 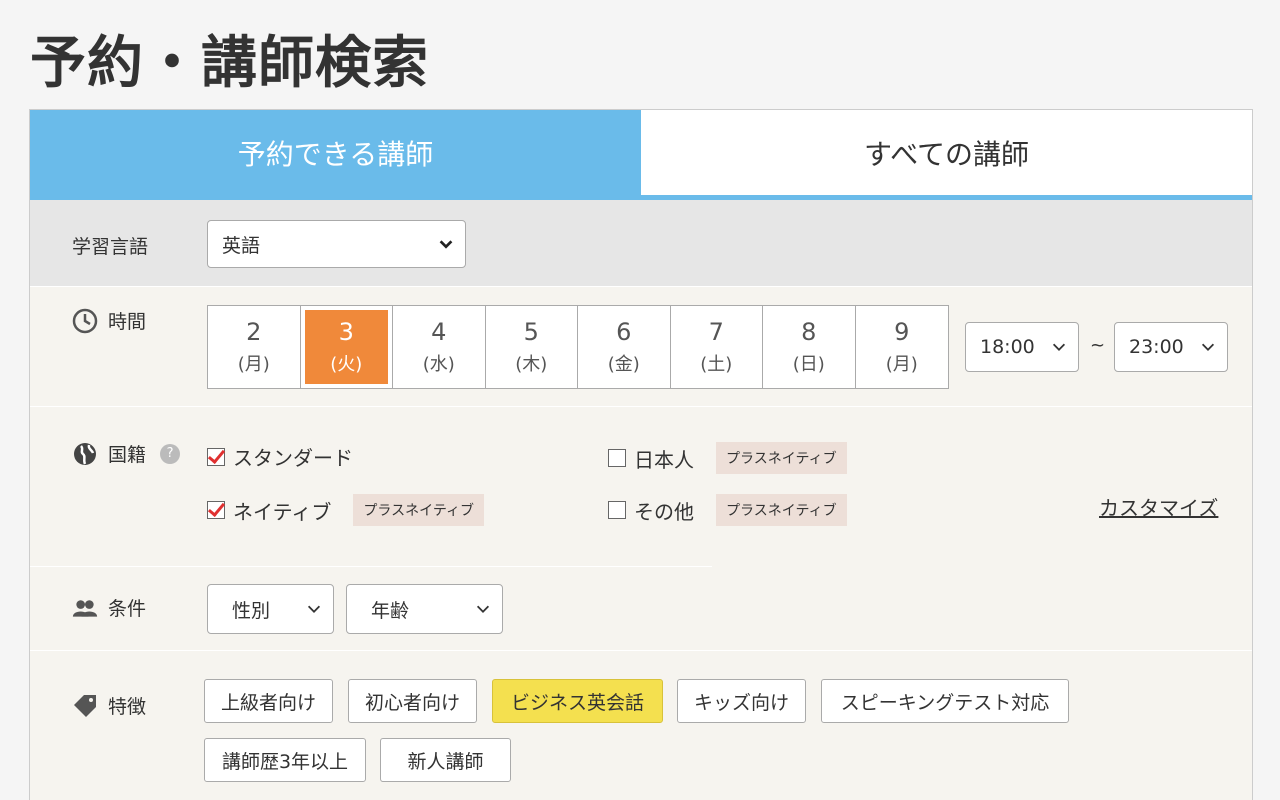 What do you see at coordinates (439, 347) in the screenshot?
I see `date-cell: 4 (水)` at bounding box center [439, 347].